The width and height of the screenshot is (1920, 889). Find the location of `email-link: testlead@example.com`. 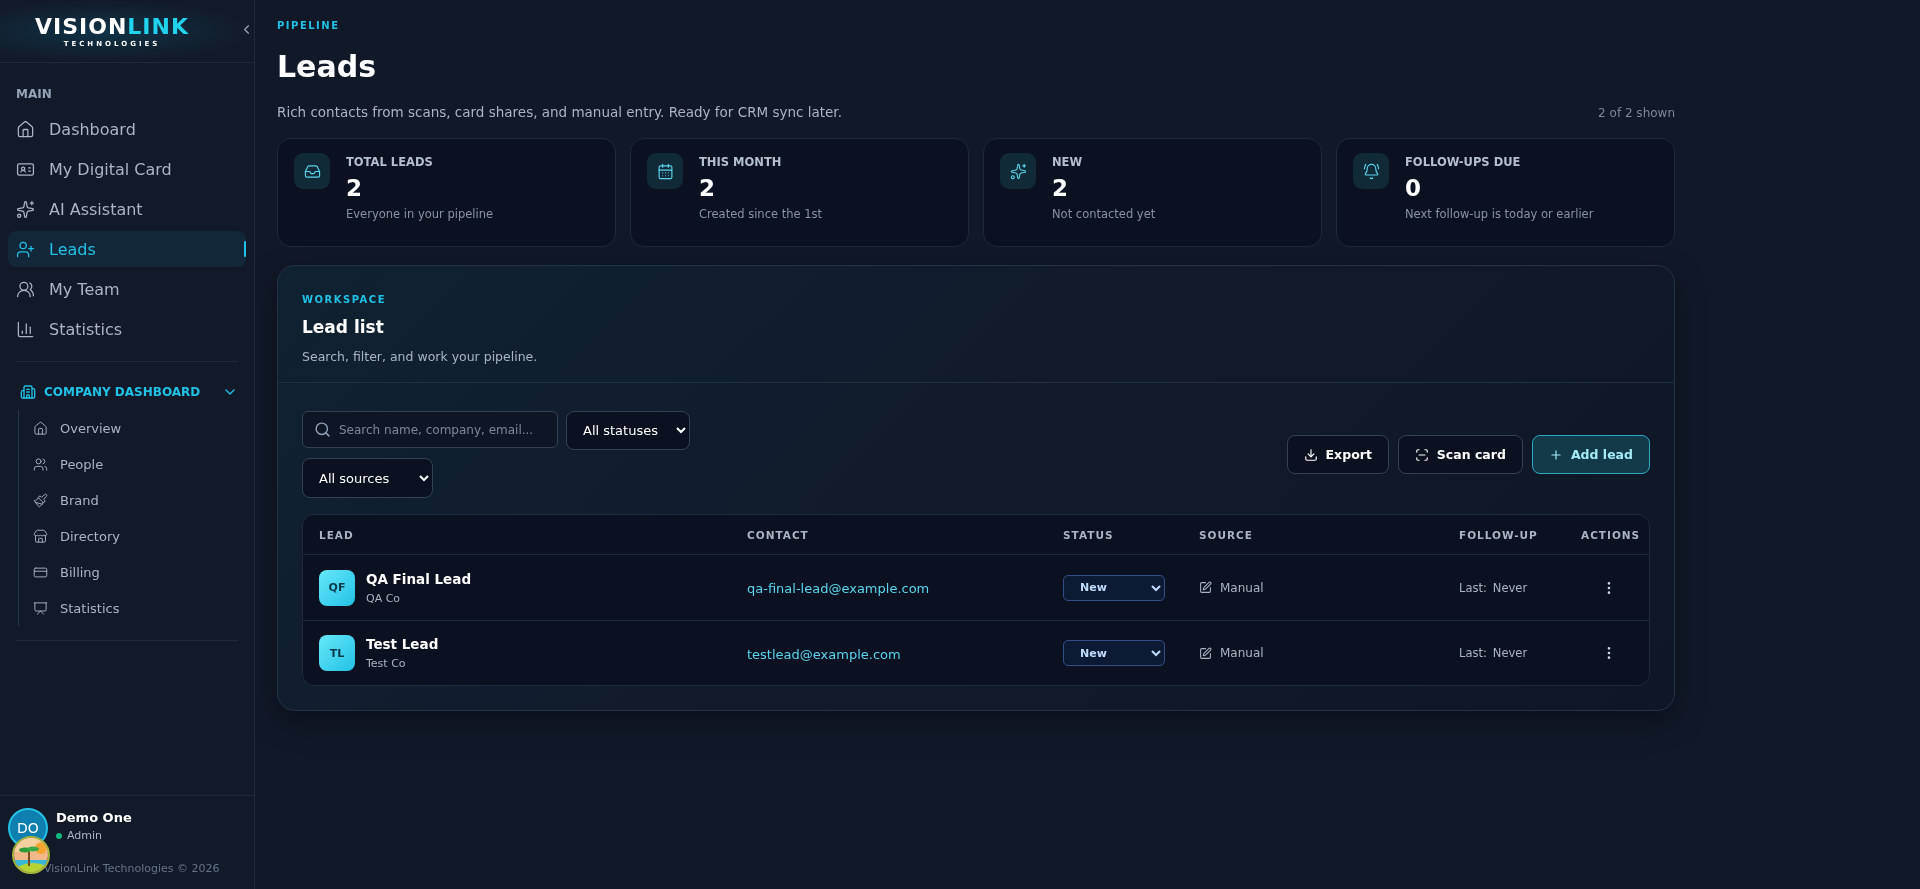

email-link: testlead@example.com is located at coordinates (824, 654).